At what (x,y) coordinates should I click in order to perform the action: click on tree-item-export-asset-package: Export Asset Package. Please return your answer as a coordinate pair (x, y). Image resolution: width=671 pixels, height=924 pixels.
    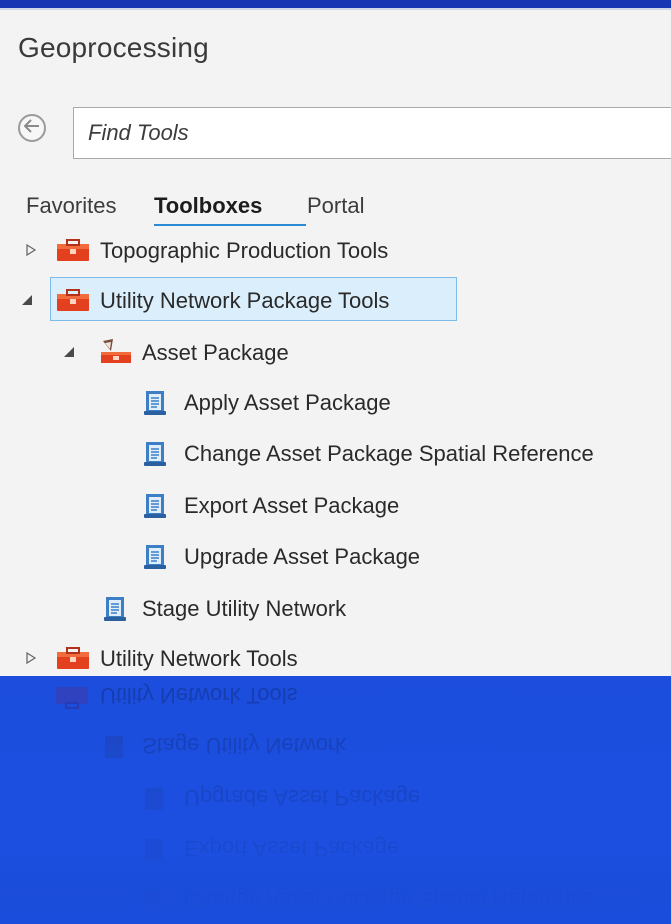
    Looking at the image, I should click on (335, 505).